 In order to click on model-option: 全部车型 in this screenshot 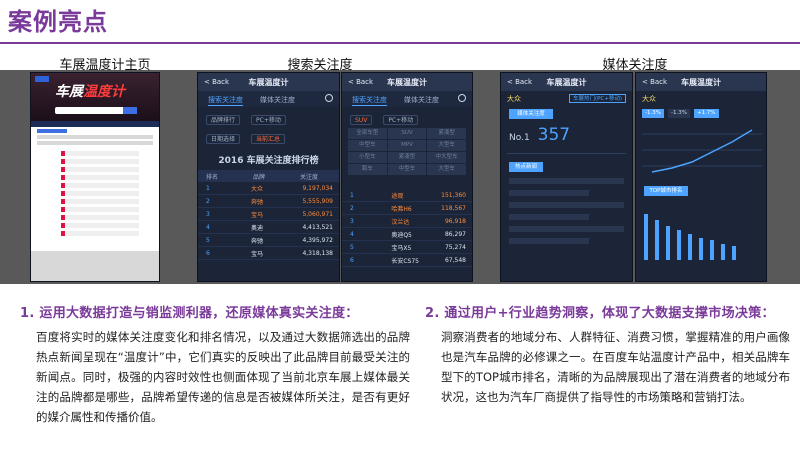, I will do `click(367, 133)`.